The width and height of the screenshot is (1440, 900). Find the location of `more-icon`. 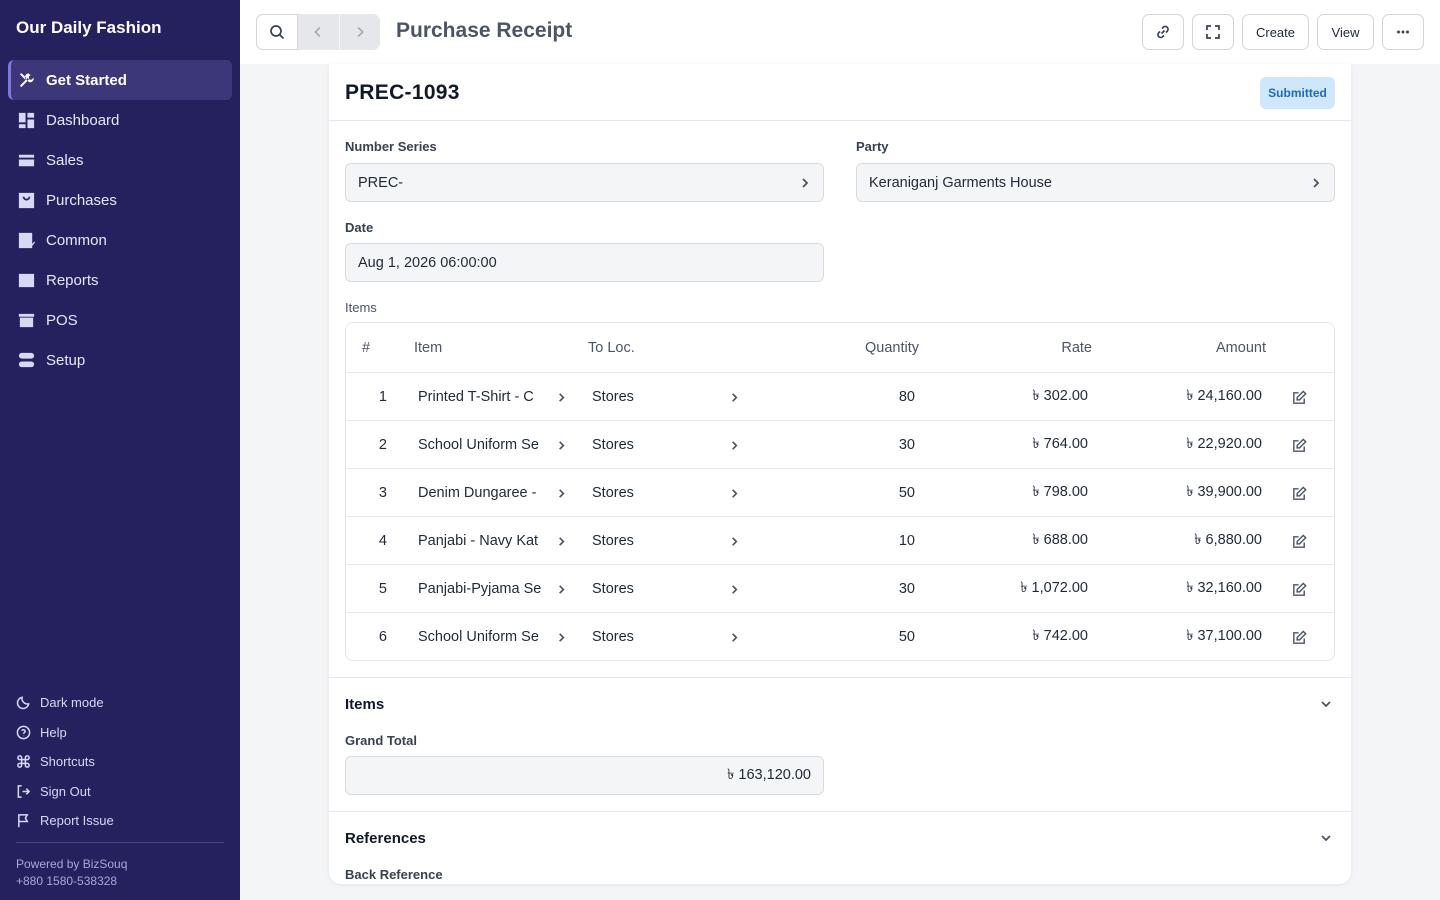

more-icon is located at coordinates (1403, 32).